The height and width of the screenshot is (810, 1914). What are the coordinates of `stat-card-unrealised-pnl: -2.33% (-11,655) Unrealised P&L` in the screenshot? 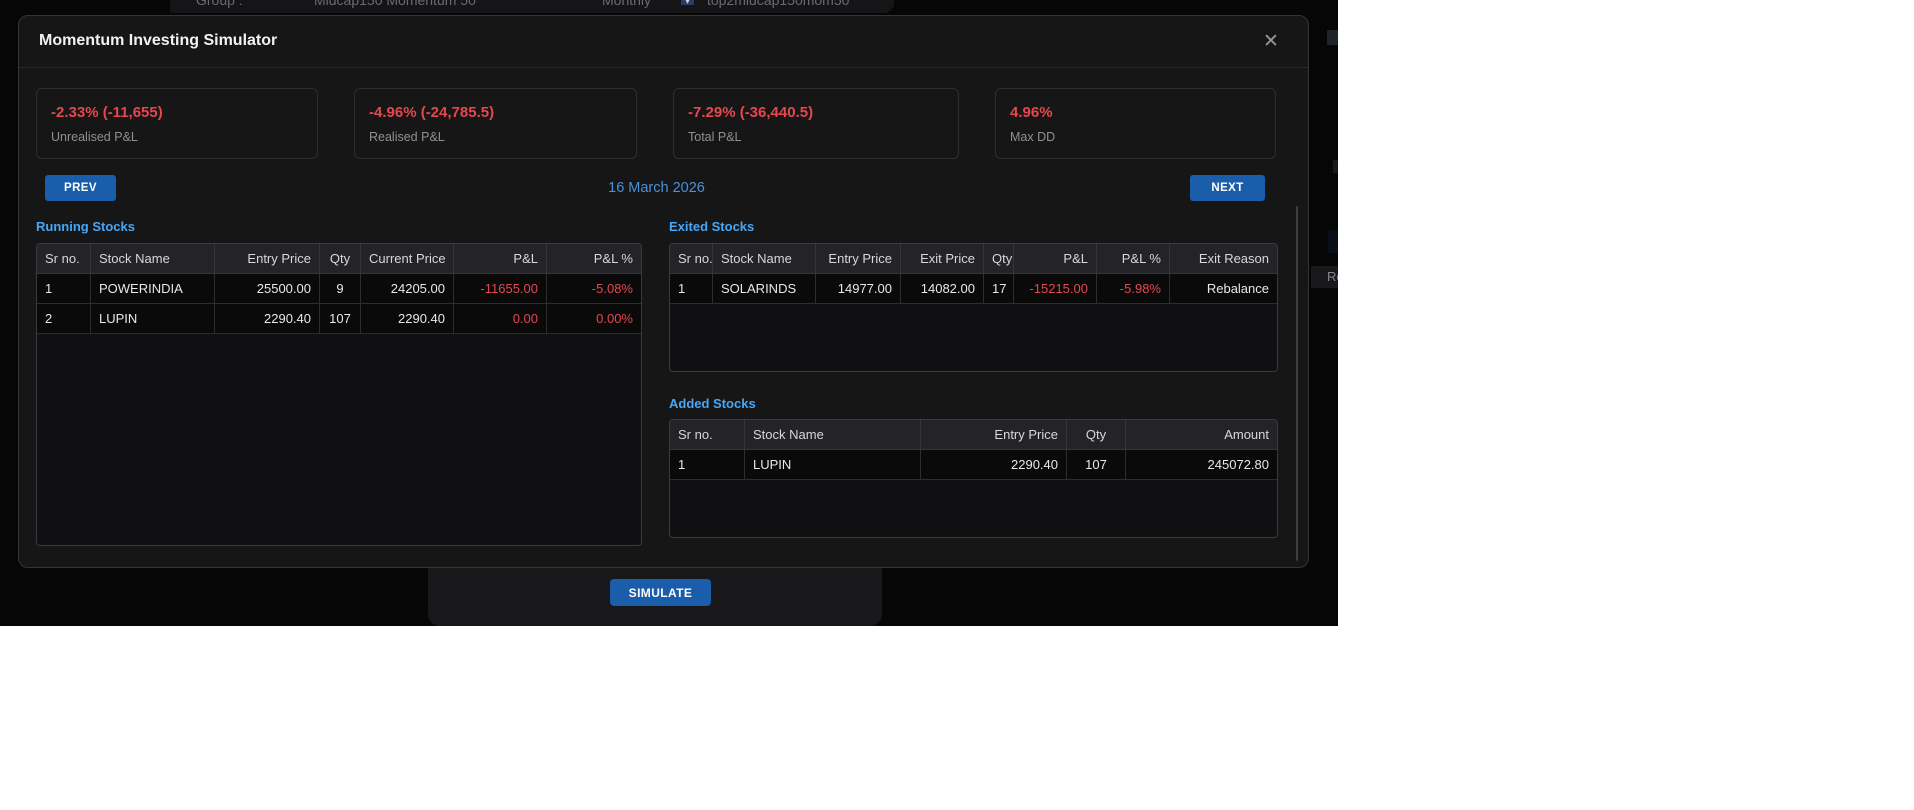 It's located at (177, 123).